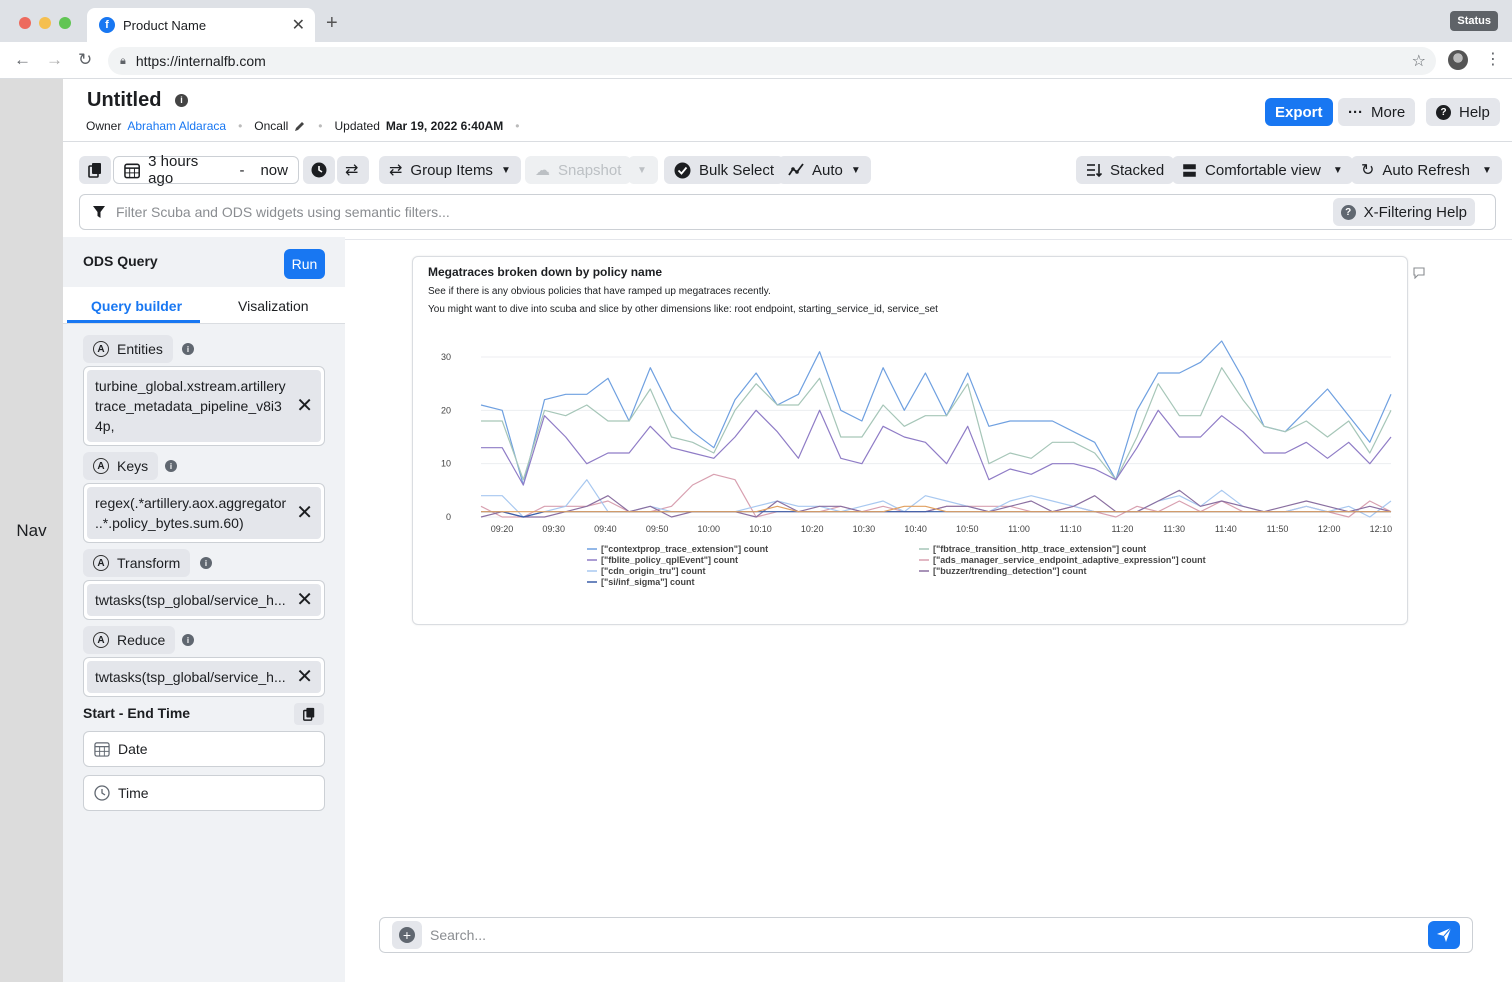 This screenshot has height=982, width=1512. What do you see at coordinates (590, 170) in the screenshot?
I see `snapshot-label: Snapshot` at bounding box center [590, 170].